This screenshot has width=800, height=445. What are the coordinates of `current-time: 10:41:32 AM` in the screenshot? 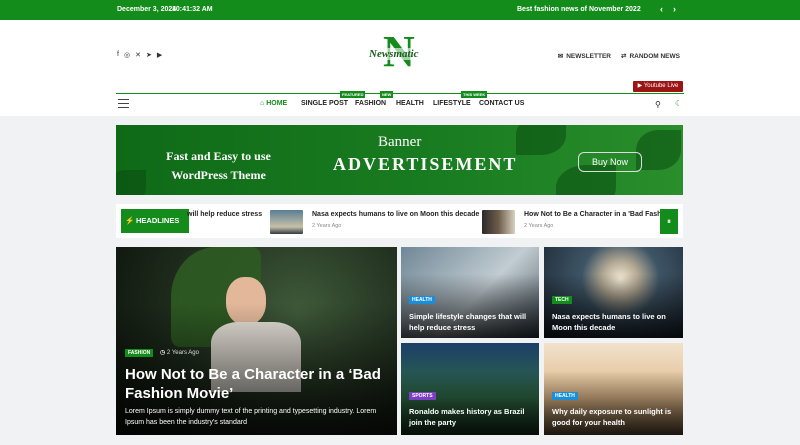 It's located at (192, 9).